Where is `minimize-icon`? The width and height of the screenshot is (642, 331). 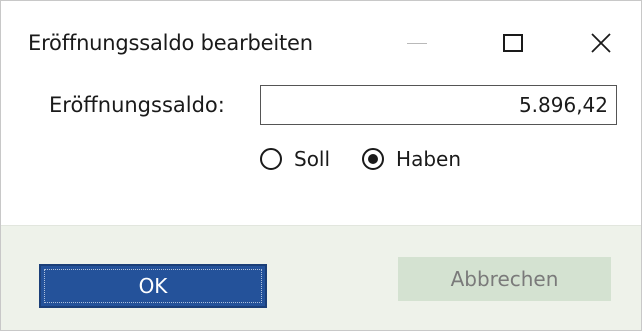 minimize-icon is located at coordinates (417, 43).